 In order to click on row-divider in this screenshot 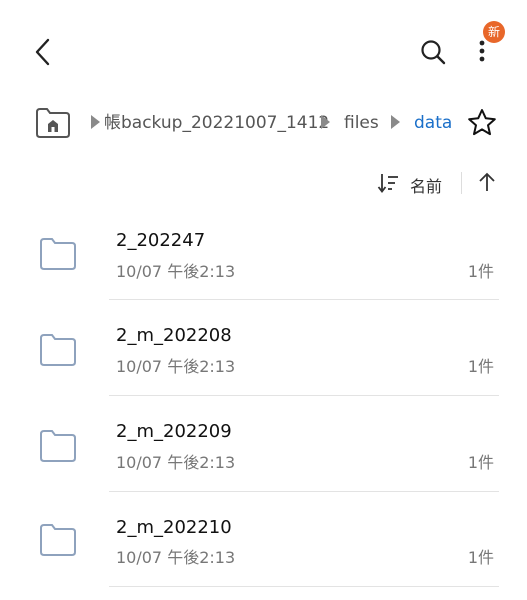, I will do `click(304, 586)`.